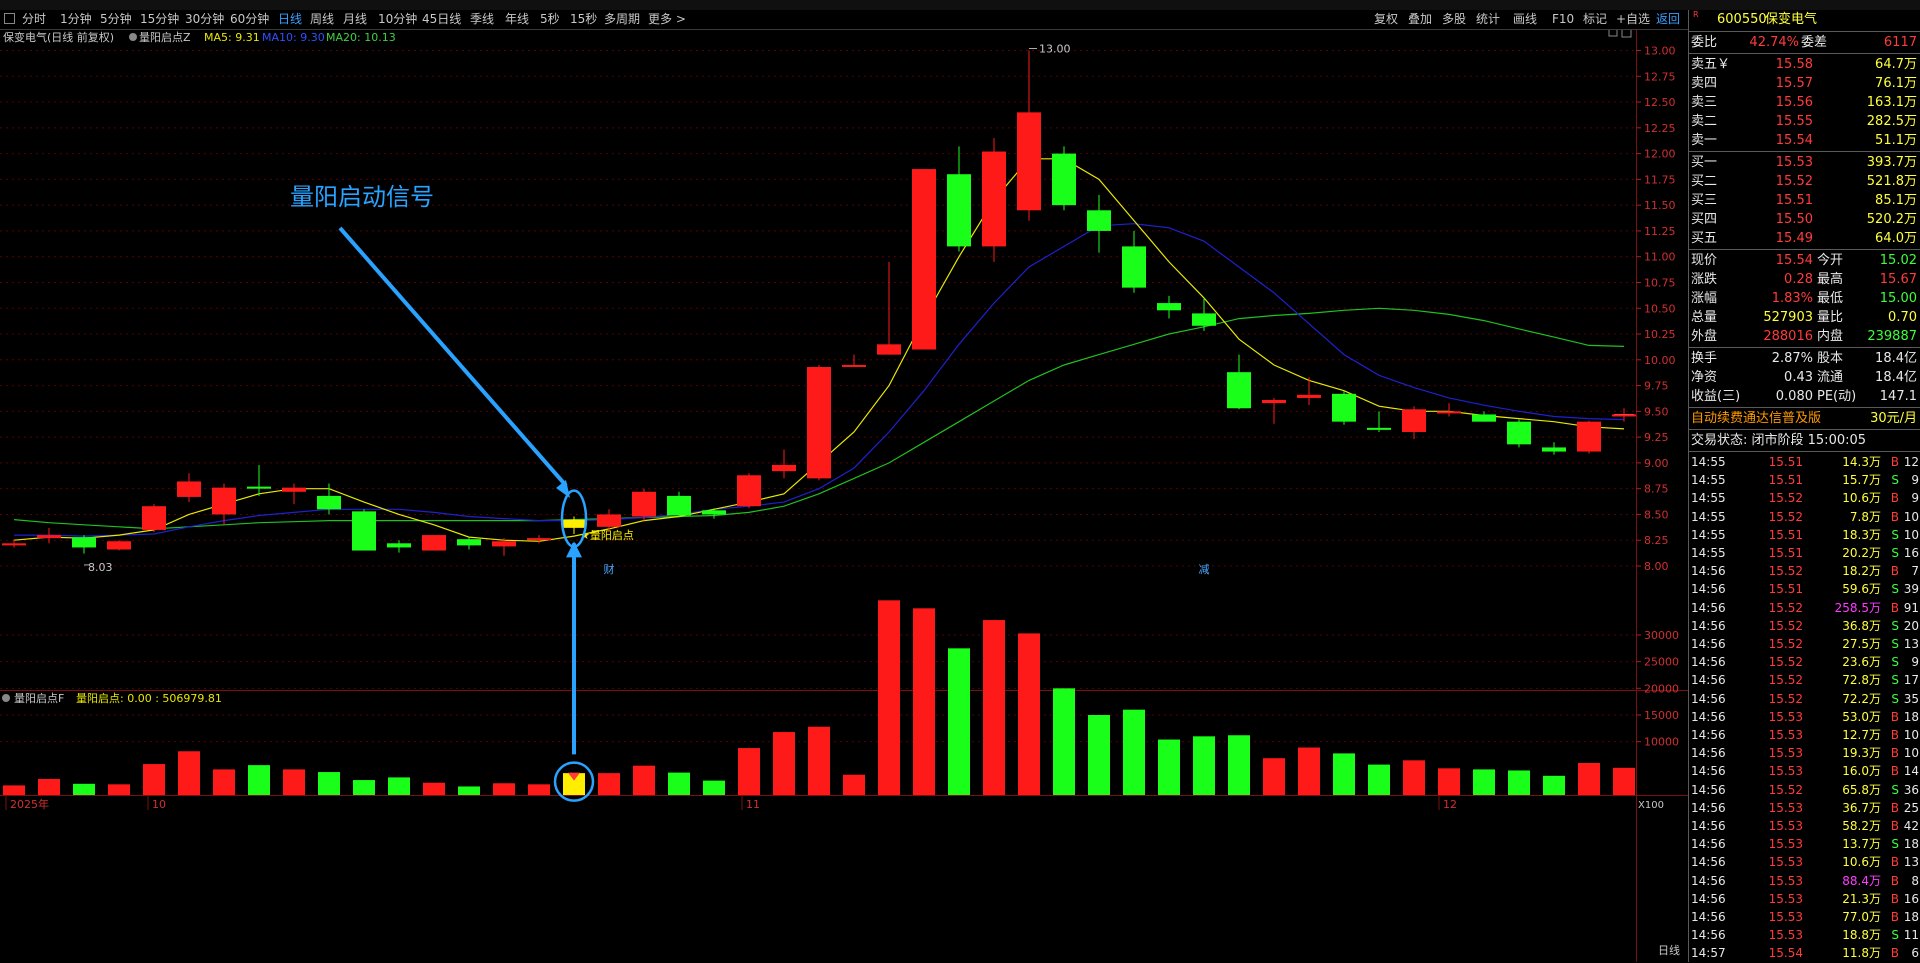 This screenshot has width=1920, height=963. I want to click on bid-label: 买一, so click(1704, 162).